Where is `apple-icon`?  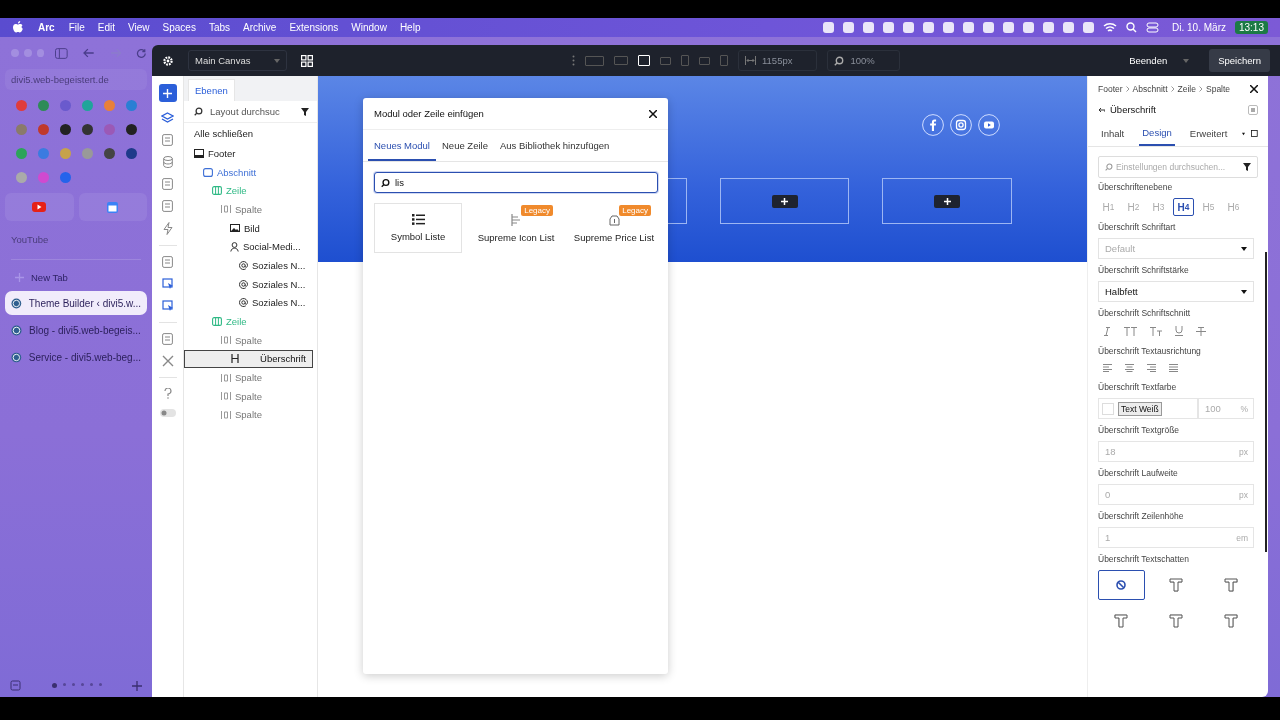 apple-icon is located at coordinates (18, 27).